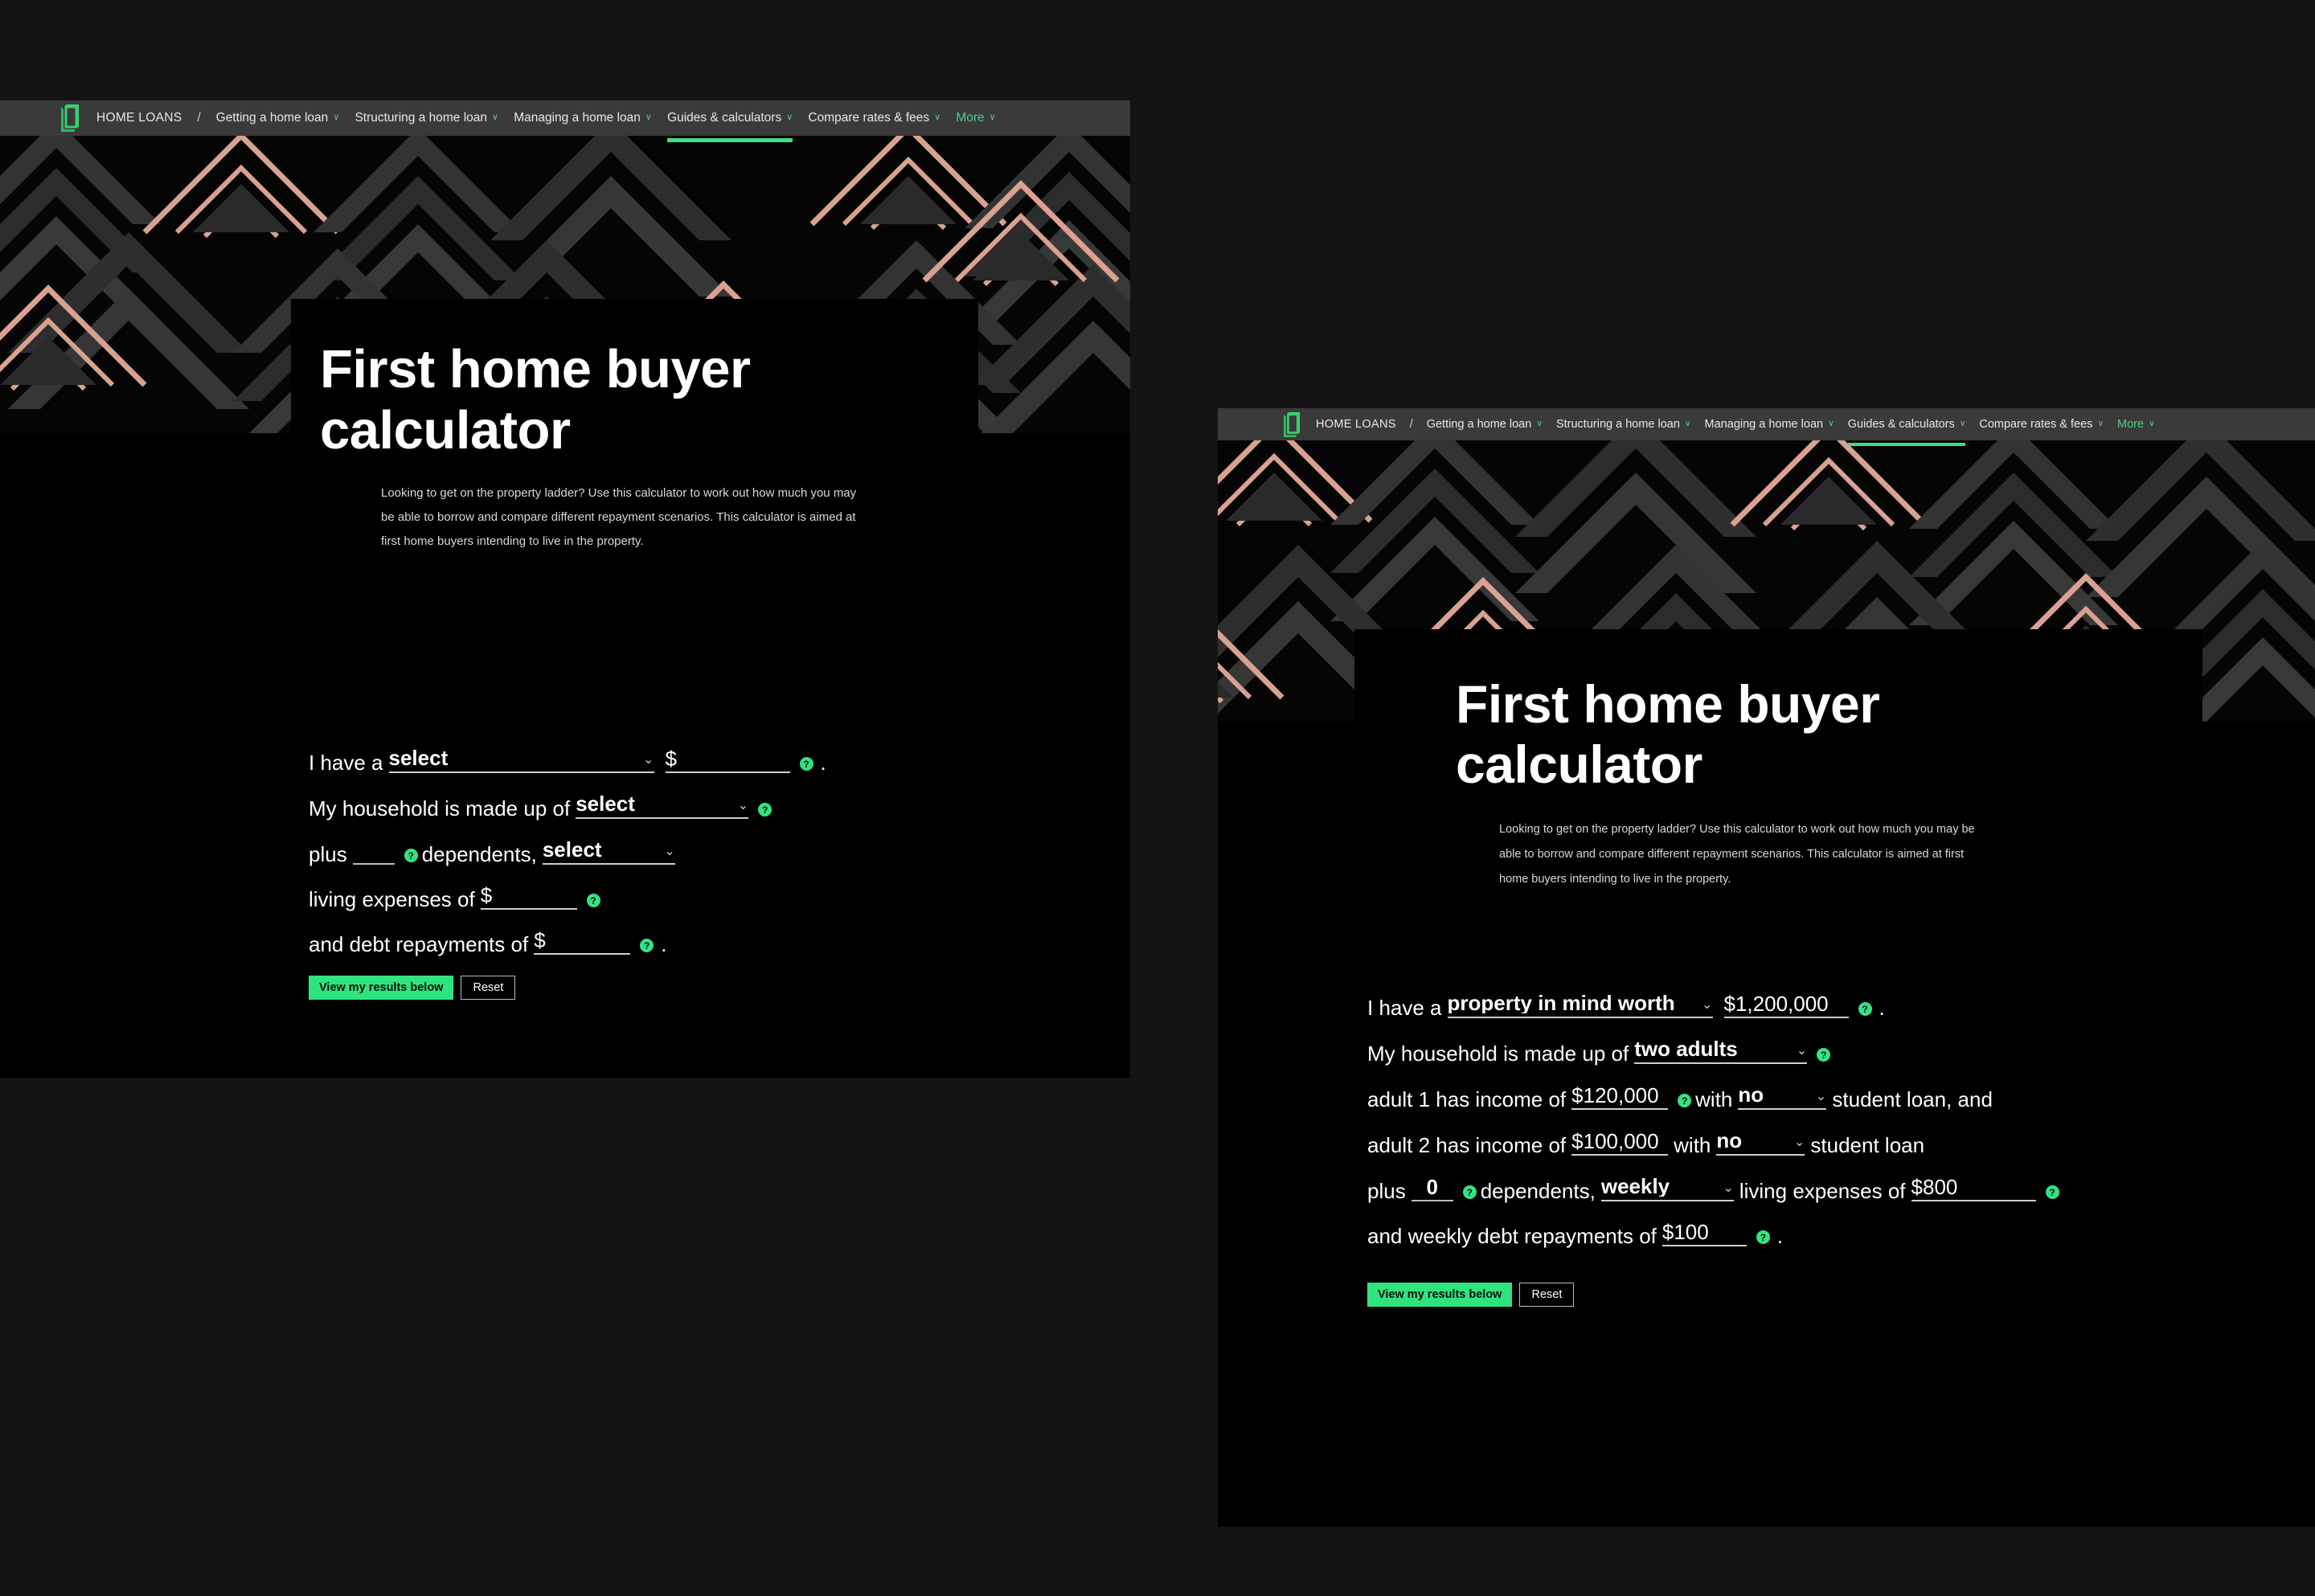 The image size is (2315, 1596). What do you see at coordinates (572, 849) in the screenshot?
I see `expense-frequency-value: select` at bounding box center [572, 849].